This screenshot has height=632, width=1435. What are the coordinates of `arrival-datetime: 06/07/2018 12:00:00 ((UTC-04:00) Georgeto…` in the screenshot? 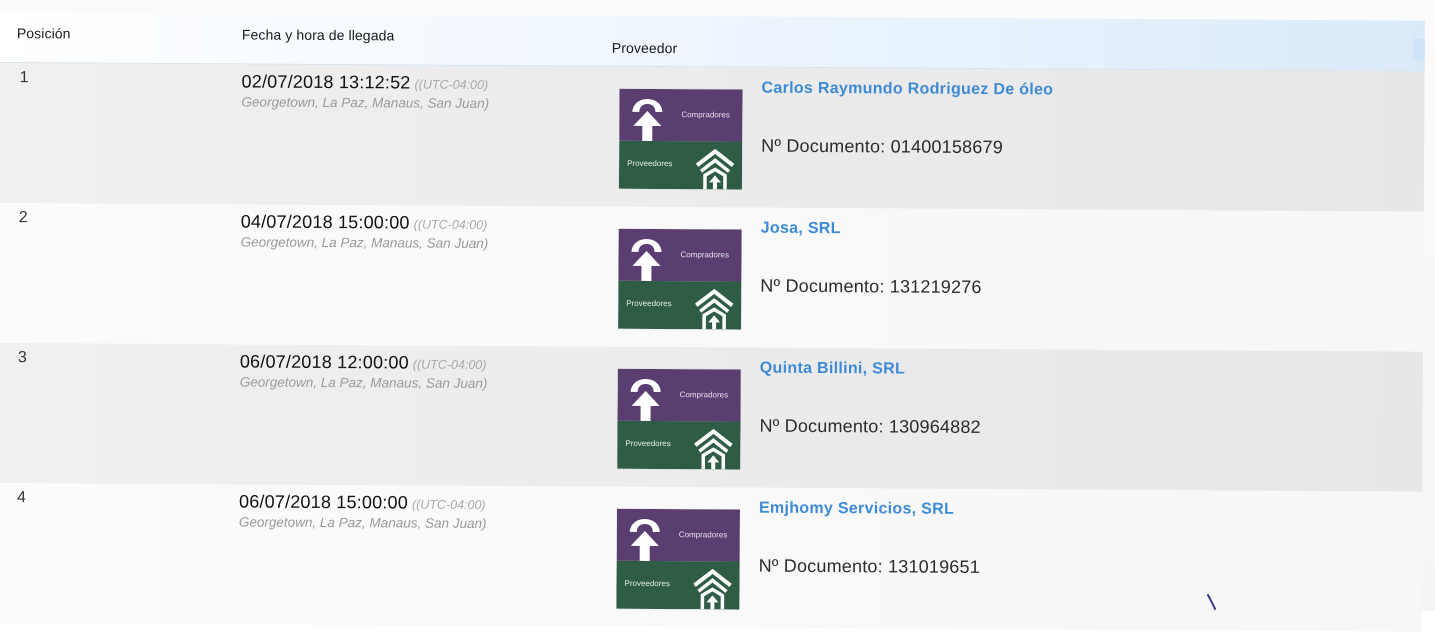 It's located at (419, 372).